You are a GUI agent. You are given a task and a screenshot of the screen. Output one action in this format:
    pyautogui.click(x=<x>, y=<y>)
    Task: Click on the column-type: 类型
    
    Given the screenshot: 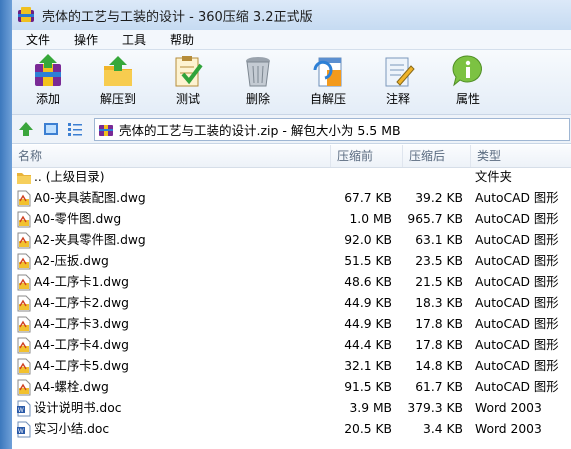 What is the action you would take?
    pyautogui.click(x=520, y=156)
    